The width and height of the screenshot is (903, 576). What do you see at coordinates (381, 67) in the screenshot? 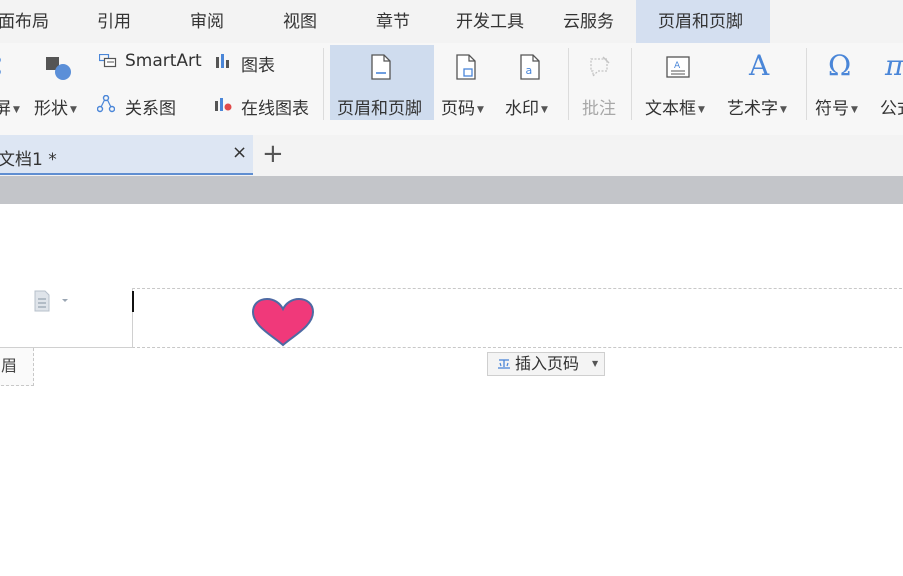
I see `header-footer-icon` at bounding box center [381, 67].